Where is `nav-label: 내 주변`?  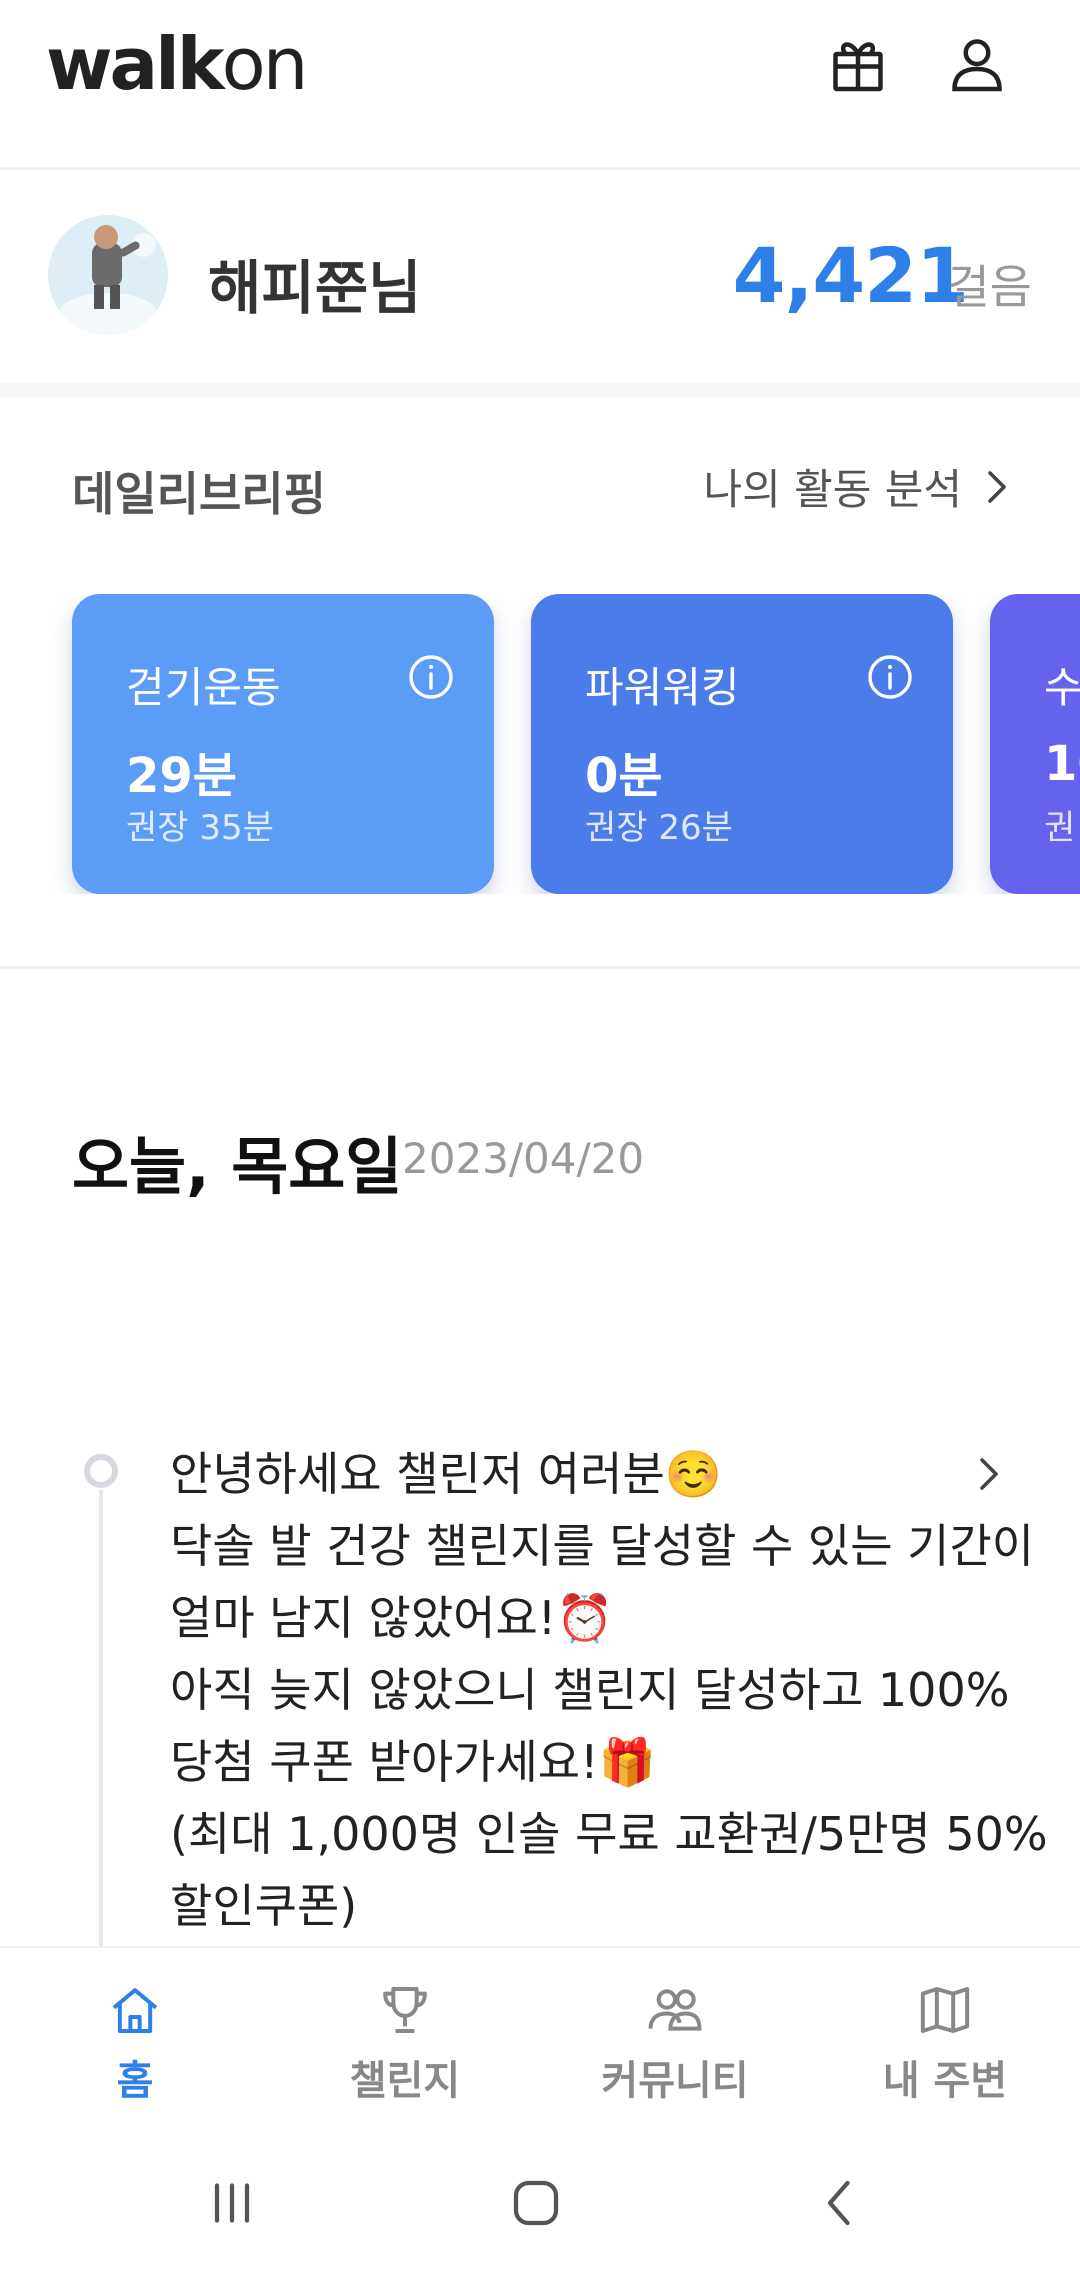
nav-label: 내 주변 is located at coordinates (945, 2081).